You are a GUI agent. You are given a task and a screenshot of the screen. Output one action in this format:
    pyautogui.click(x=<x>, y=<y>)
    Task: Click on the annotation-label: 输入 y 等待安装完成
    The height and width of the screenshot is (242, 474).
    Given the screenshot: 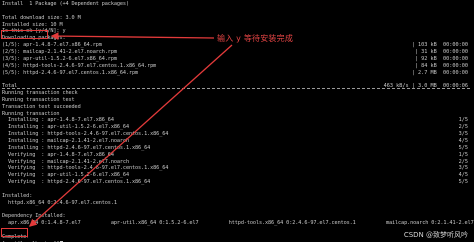 What is the action you would take?
    pyautogui.click(x=255, y=38)
    